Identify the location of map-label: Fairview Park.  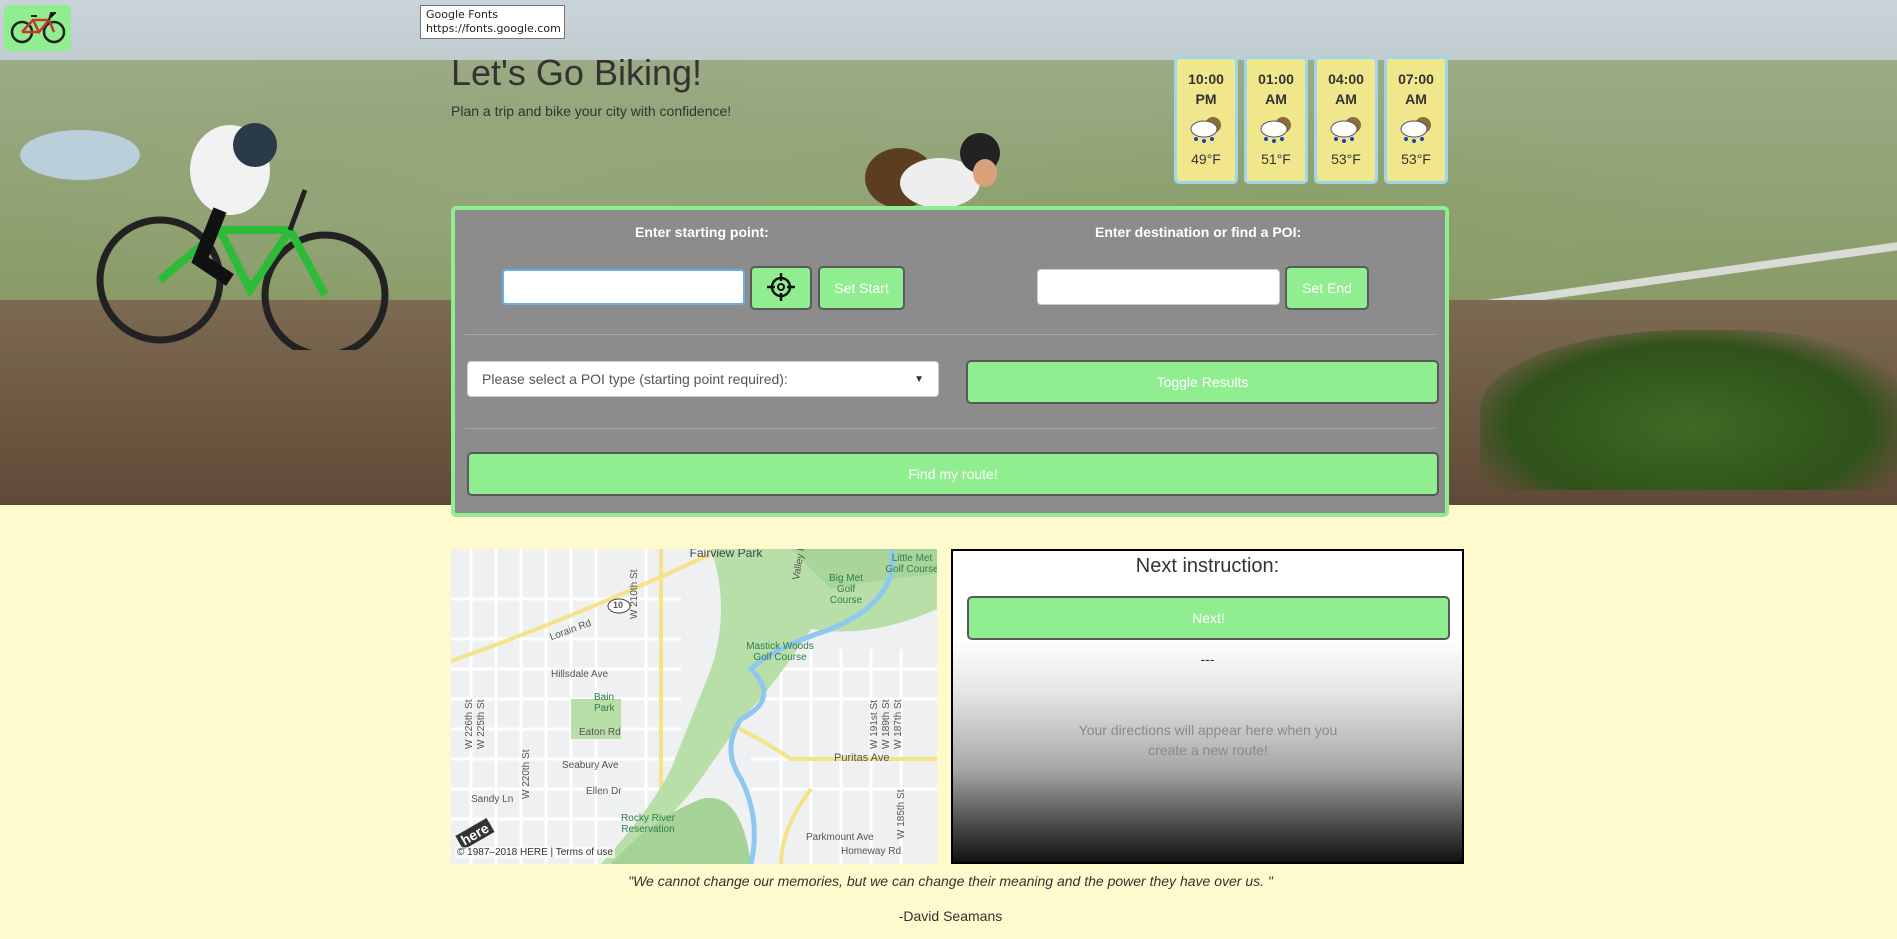
(726, 554).